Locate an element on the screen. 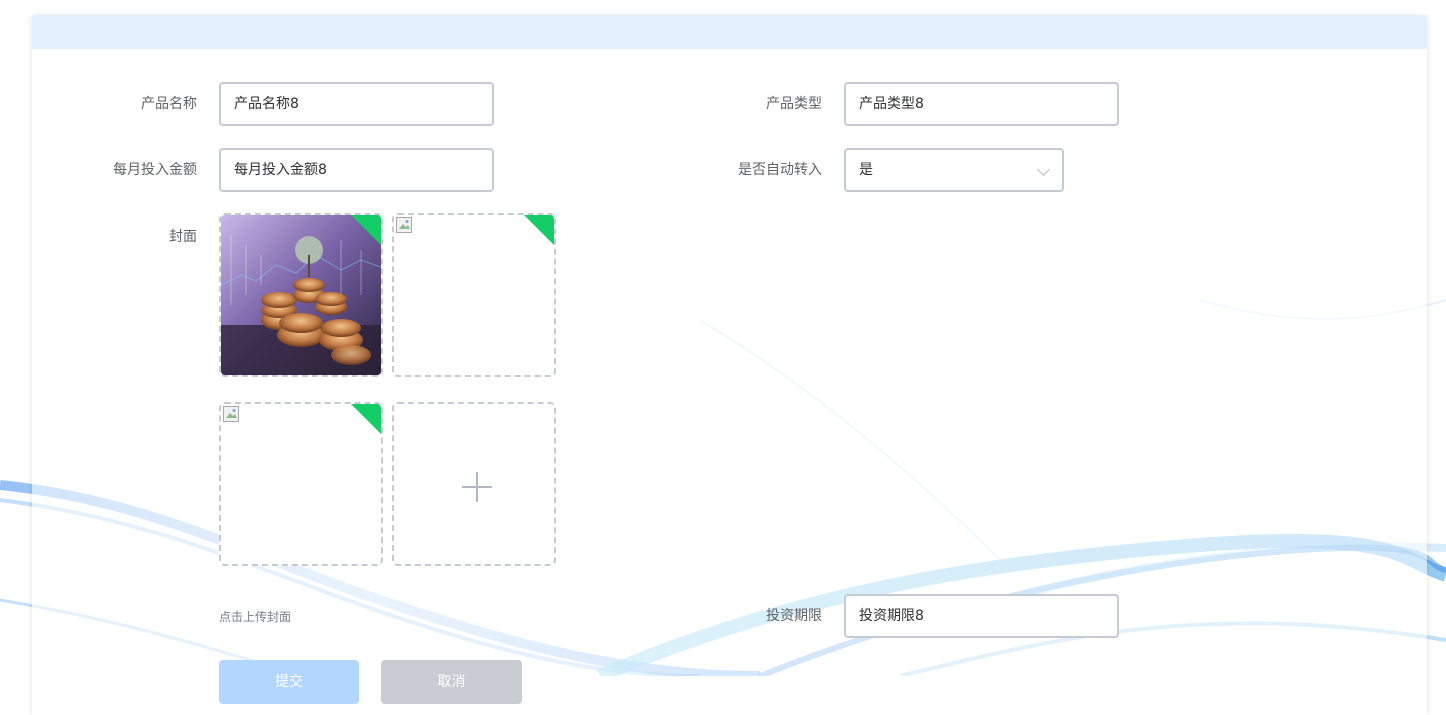  submit-button: 提交 is located at coordinates (289, 682).